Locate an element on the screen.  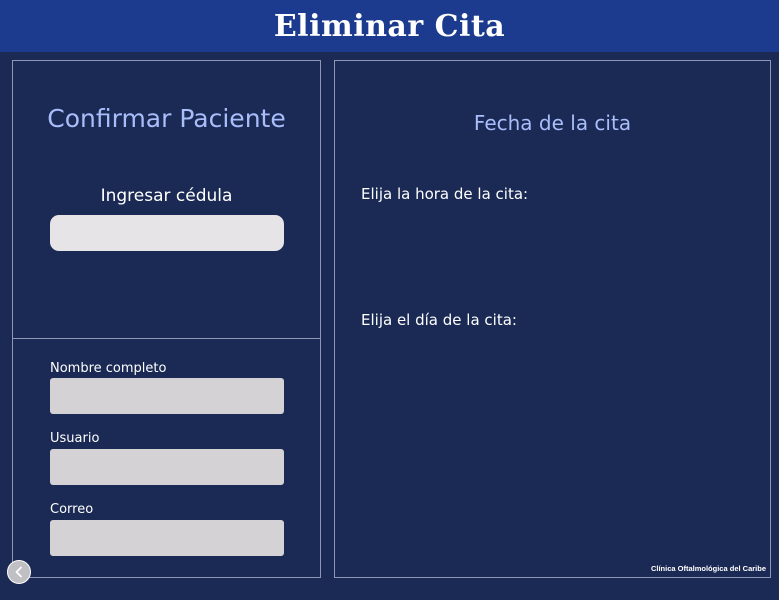
page-title: Eliminar Cita is located at coordinates (389, 26).